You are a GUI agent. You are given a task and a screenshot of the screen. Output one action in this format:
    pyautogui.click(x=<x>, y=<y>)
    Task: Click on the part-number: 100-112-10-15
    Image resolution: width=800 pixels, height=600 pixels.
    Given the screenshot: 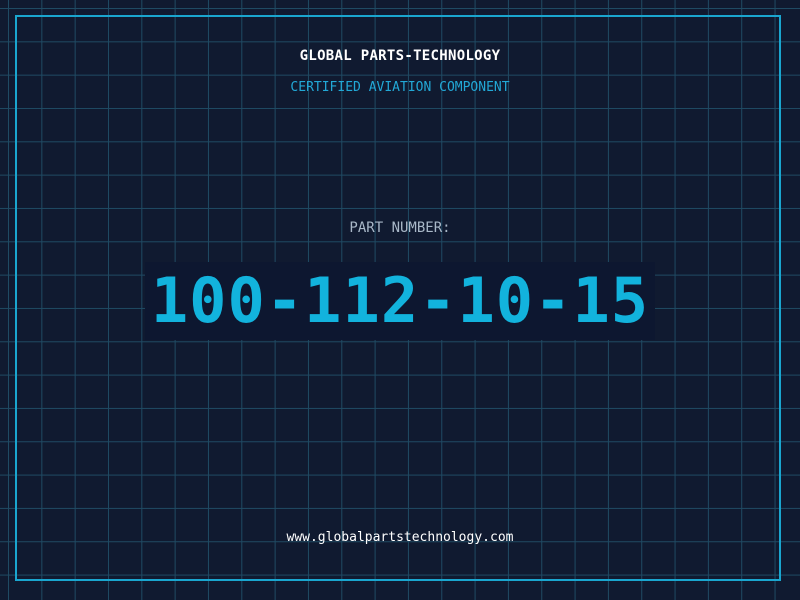 What is the action you would take?
    pyautogui.click(x=400, y=301)
    